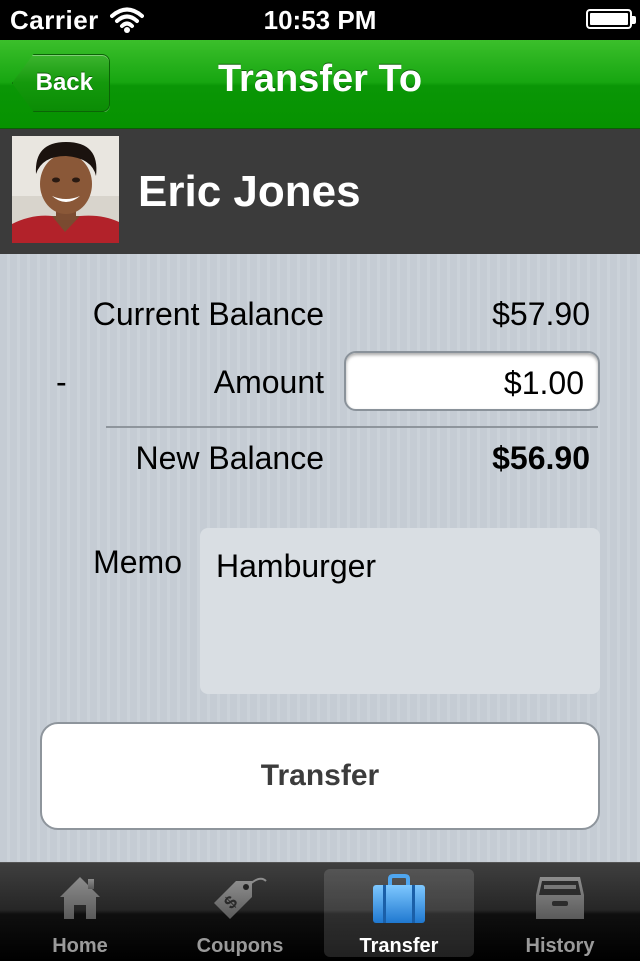  Describe the element at coordinates (611, 19) in the screenshot. I see `battery-icon` at that location.